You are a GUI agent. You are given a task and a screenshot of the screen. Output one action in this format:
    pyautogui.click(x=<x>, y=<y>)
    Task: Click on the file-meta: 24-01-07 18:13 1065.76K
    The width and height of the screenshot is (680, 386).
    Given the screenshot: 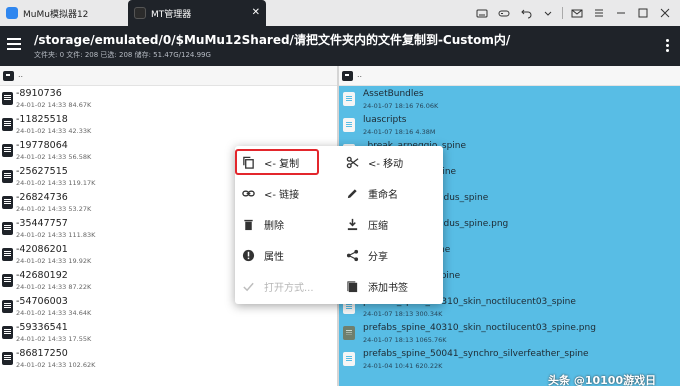 What is the action you would take?
    pyautogui.click(x=405, y=340)
    